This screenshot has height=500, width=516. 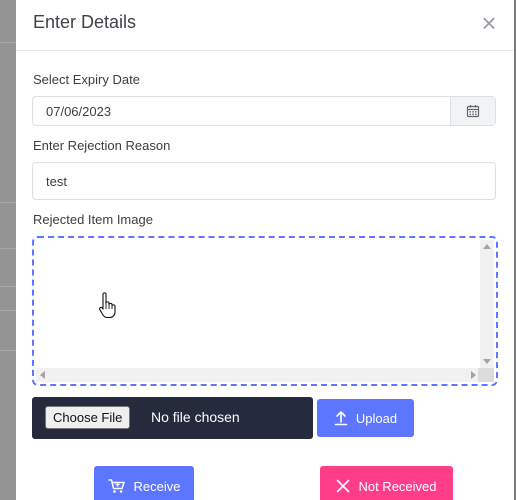 What do you see at coordinates (487, 361) in the screenshot?
I see `scroll-down-icon` at bounding box center [487, 361].